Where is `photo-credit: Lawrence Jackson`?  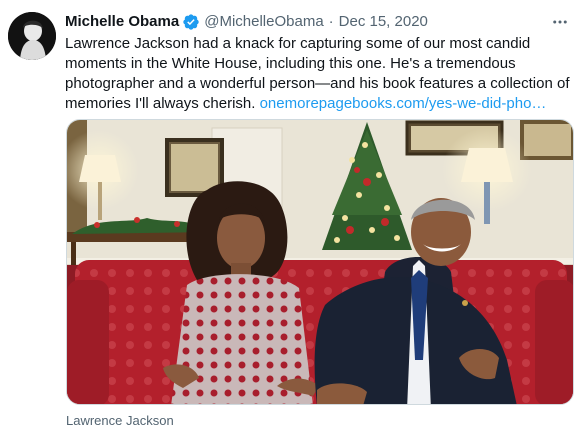 photo-credit: Lawrence Jackson is located at coordinates (120, 420).